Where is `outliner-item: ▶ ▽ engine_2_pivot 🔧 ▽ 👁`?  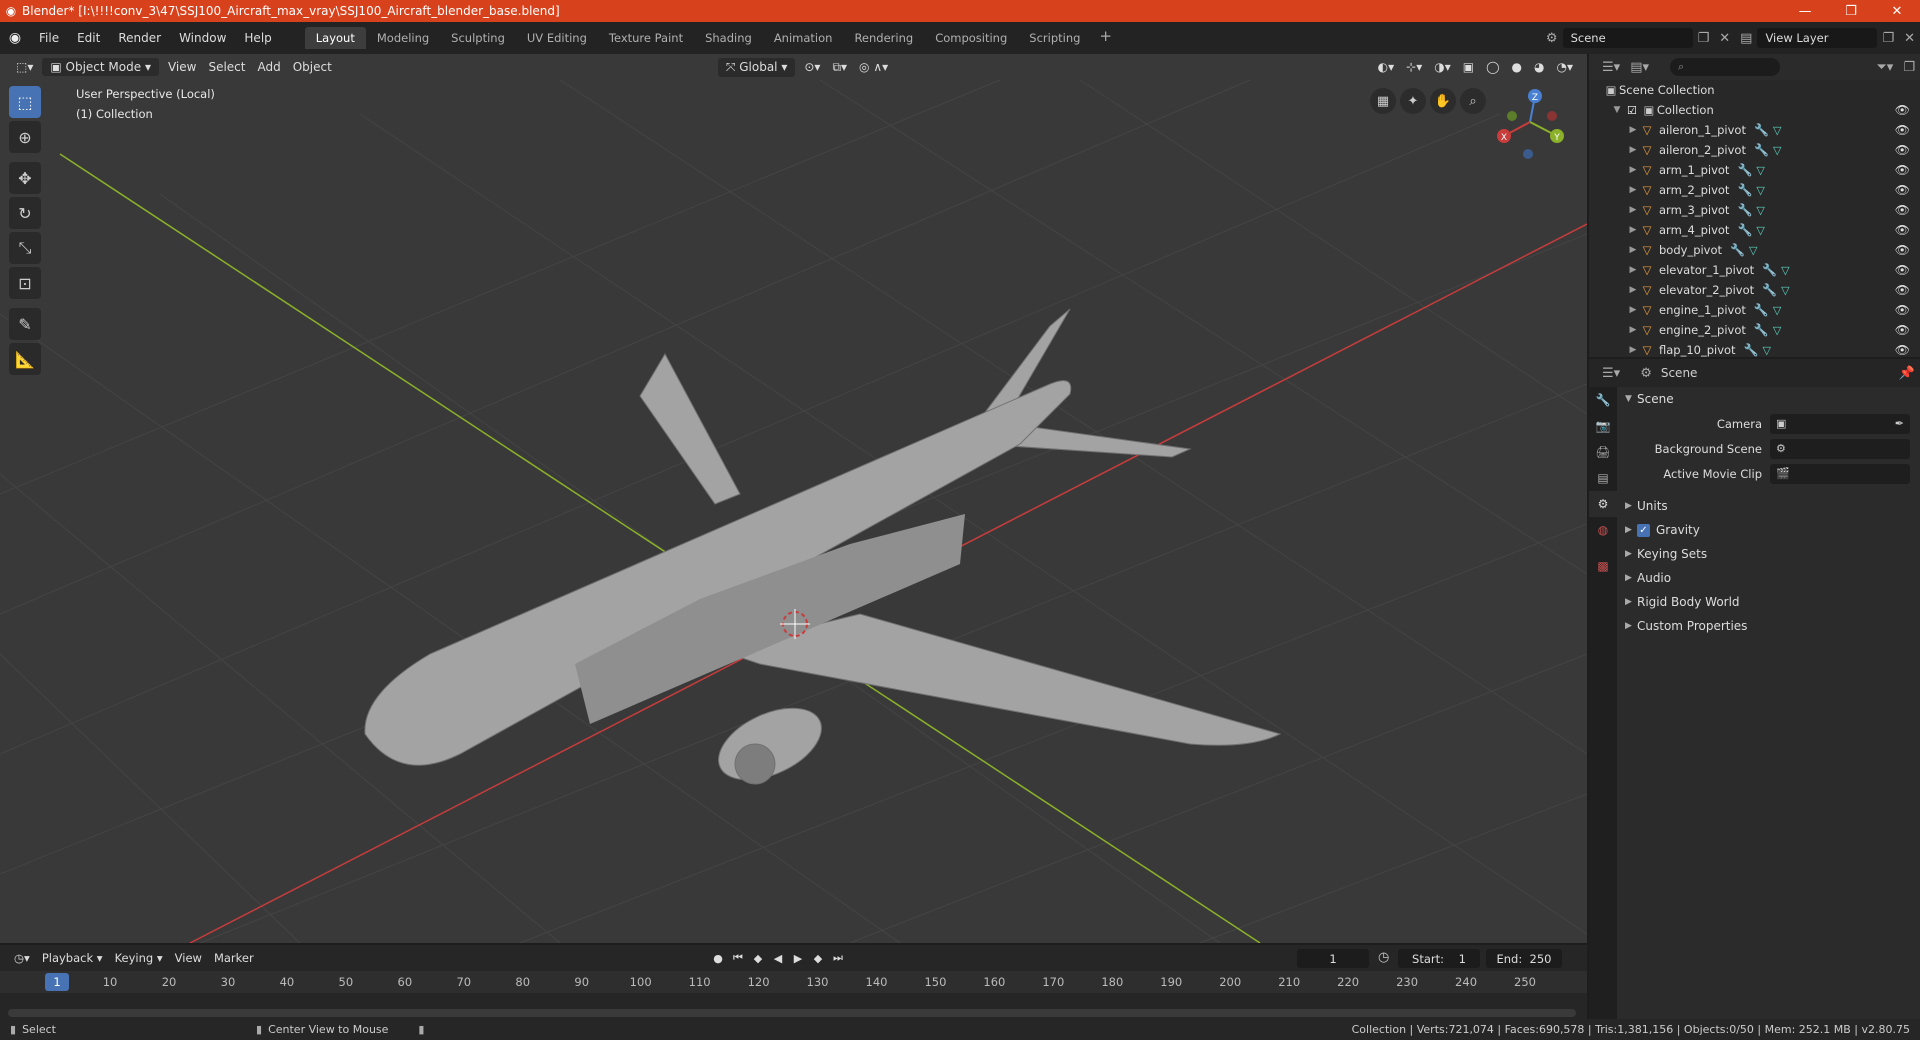 outliner-item: ▶ ▽ engine_2_pivot 🔧 ▽ 👁 is located at coordinates (1754, 330).